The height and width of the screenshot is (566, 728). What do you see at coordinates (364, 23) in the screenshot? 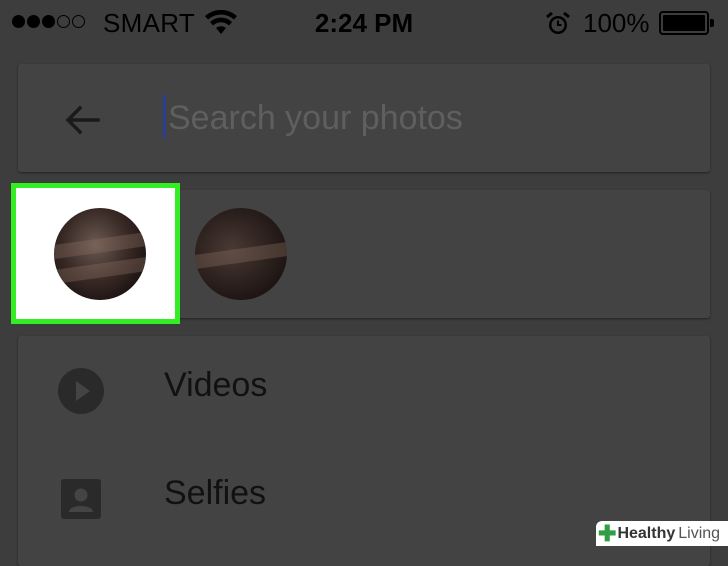
I see `status-bar: SMART 2:24 PM 100%` at bounding box center [364, 23].